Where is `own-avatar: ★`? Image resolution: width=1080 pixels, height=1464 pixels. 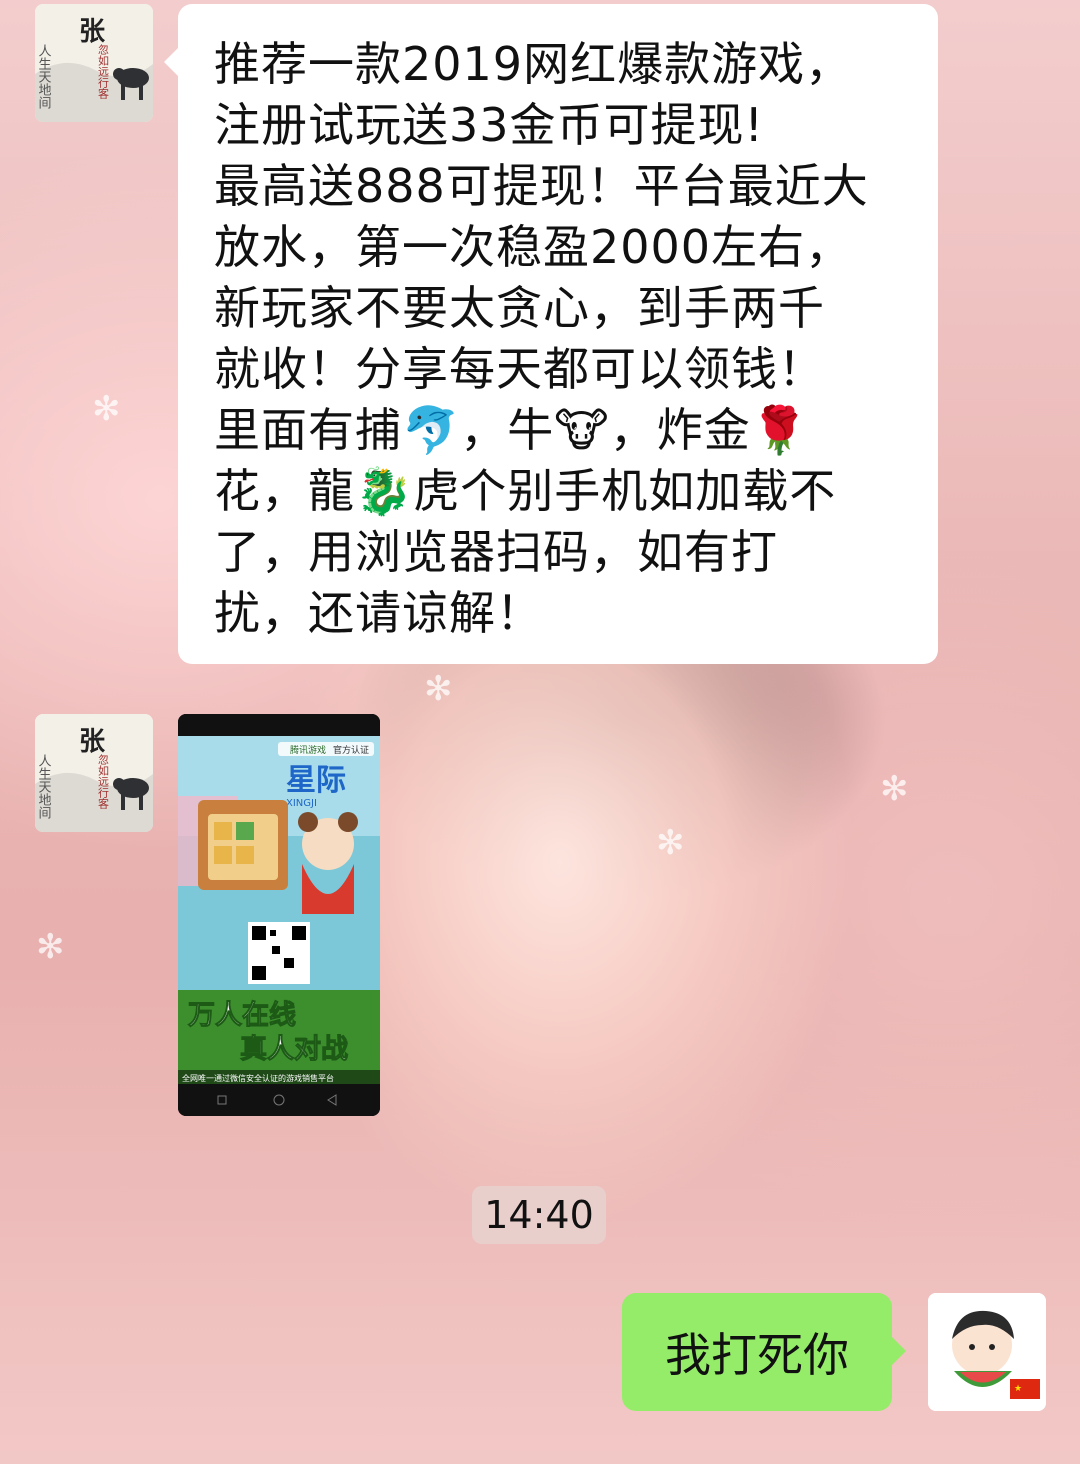
own-avatar: ★ is located at coordinates (987, 1352).